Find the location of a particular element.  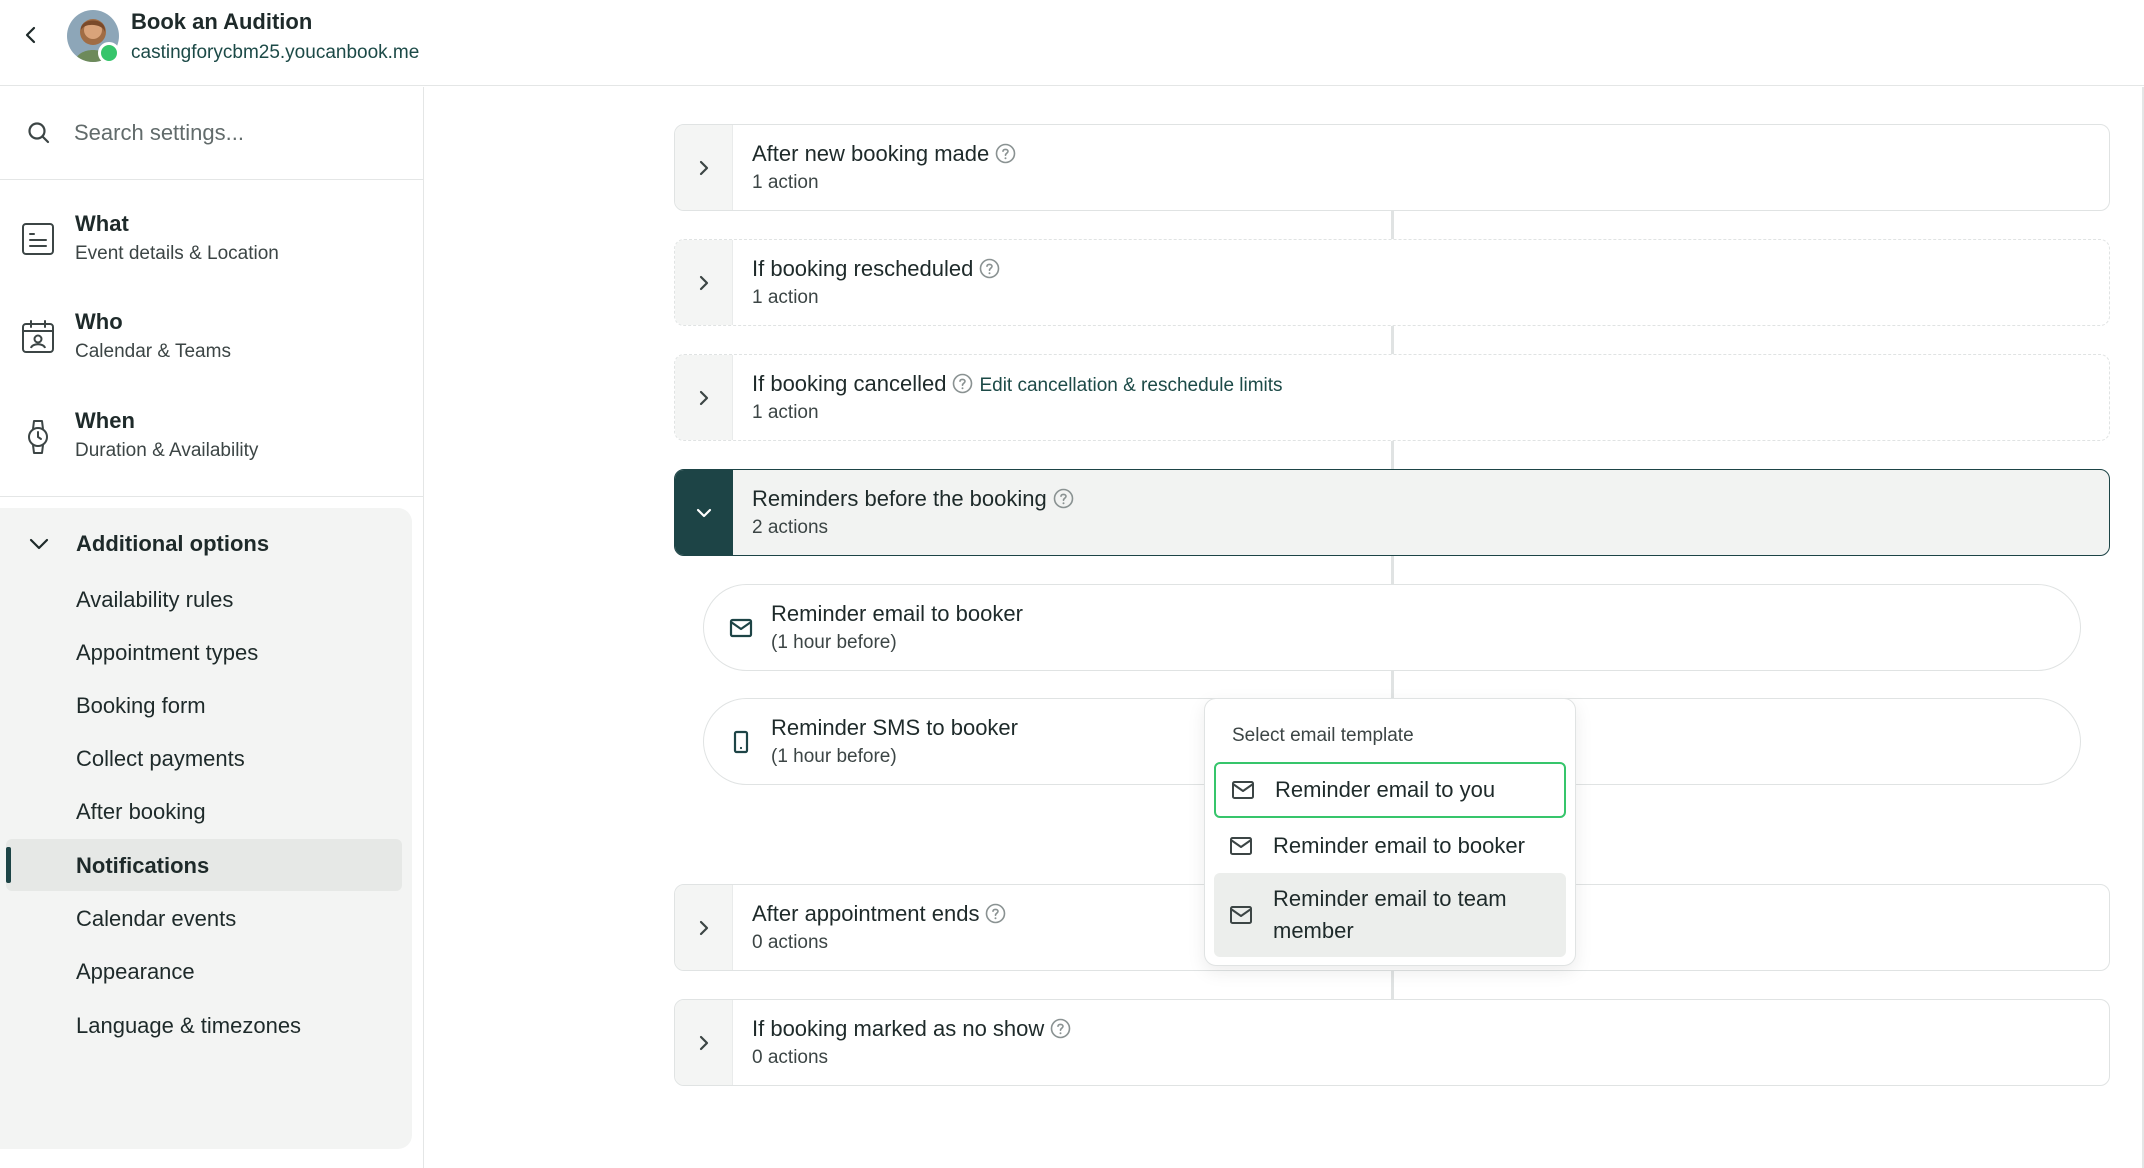

trigger-action-count: 2 actions is located at coordinates (790, 527).